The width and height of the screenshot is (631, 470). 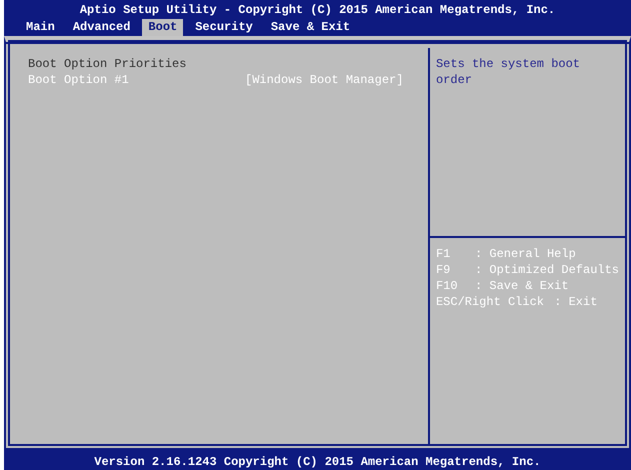 I want to click on window-title: Aptio Setup Utility - Copyright (C) 2015 American Megatrends, Inc., so click(x=317, y=10).